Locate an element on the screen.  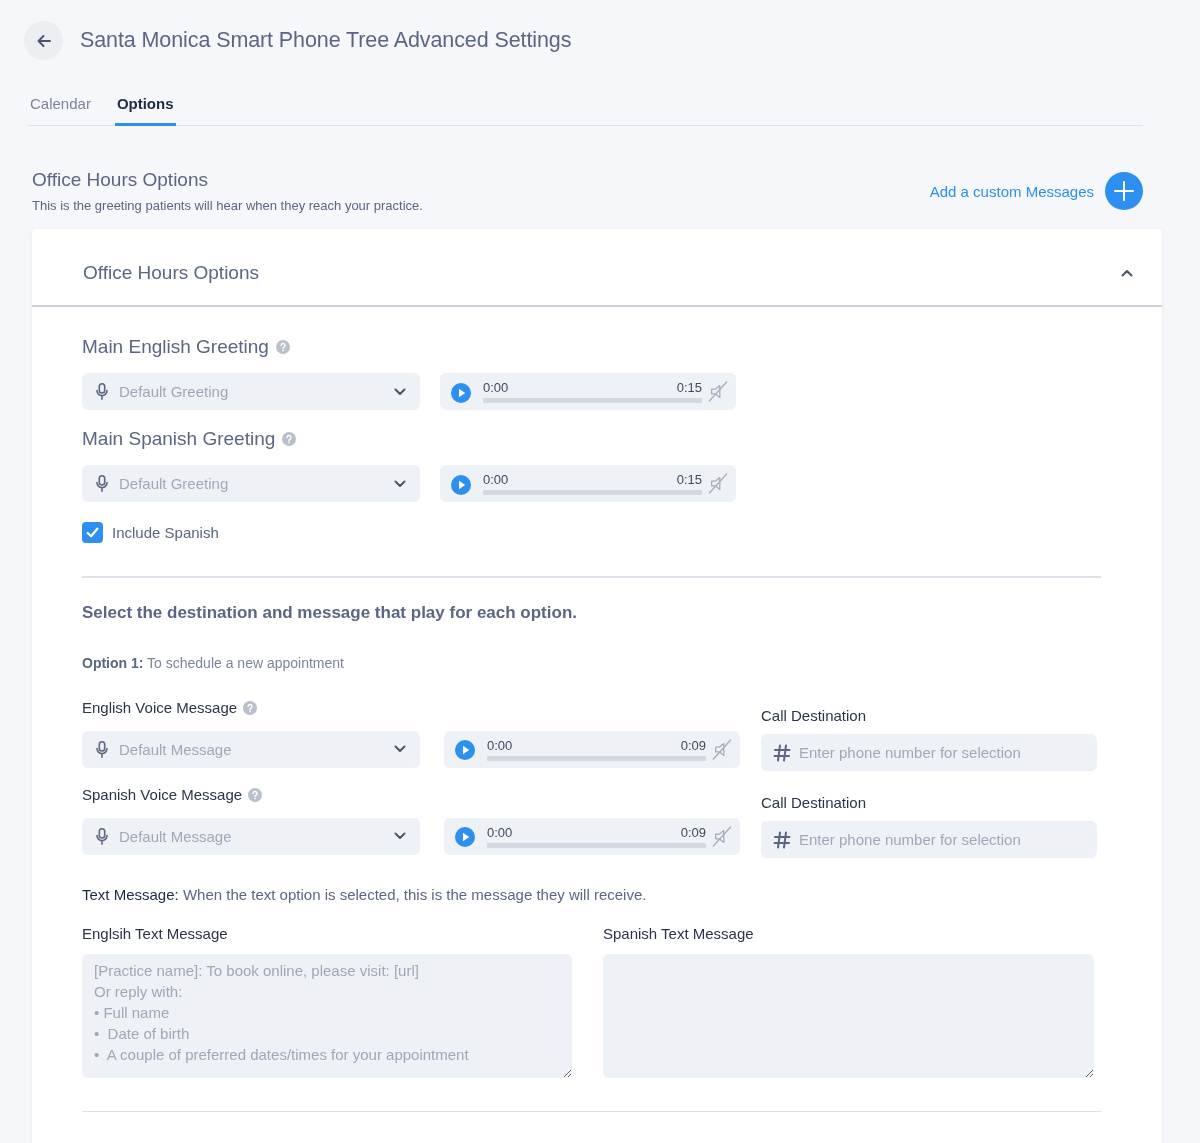
plus-icon is located at coordinates (1124, 191).